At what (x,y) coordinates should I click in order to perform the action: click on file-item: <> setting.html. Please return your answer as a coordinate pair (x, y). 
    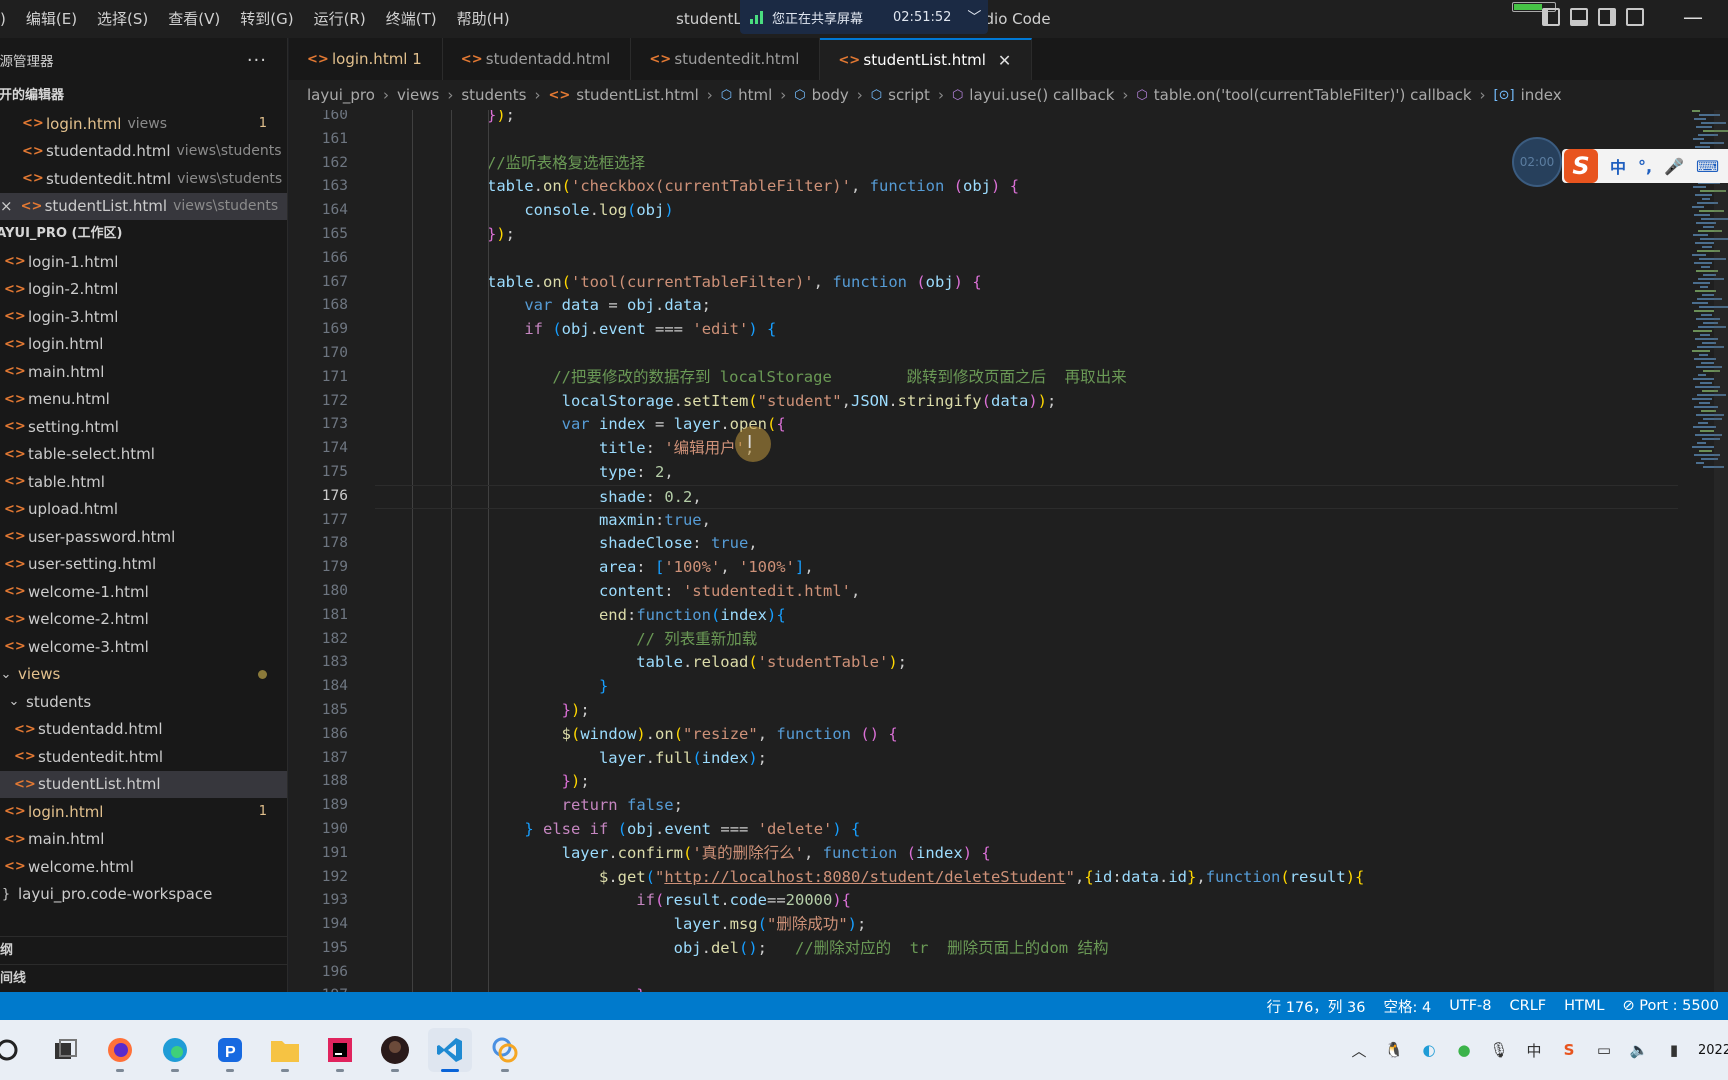
    Looking at the image, I should click on (143, 427).